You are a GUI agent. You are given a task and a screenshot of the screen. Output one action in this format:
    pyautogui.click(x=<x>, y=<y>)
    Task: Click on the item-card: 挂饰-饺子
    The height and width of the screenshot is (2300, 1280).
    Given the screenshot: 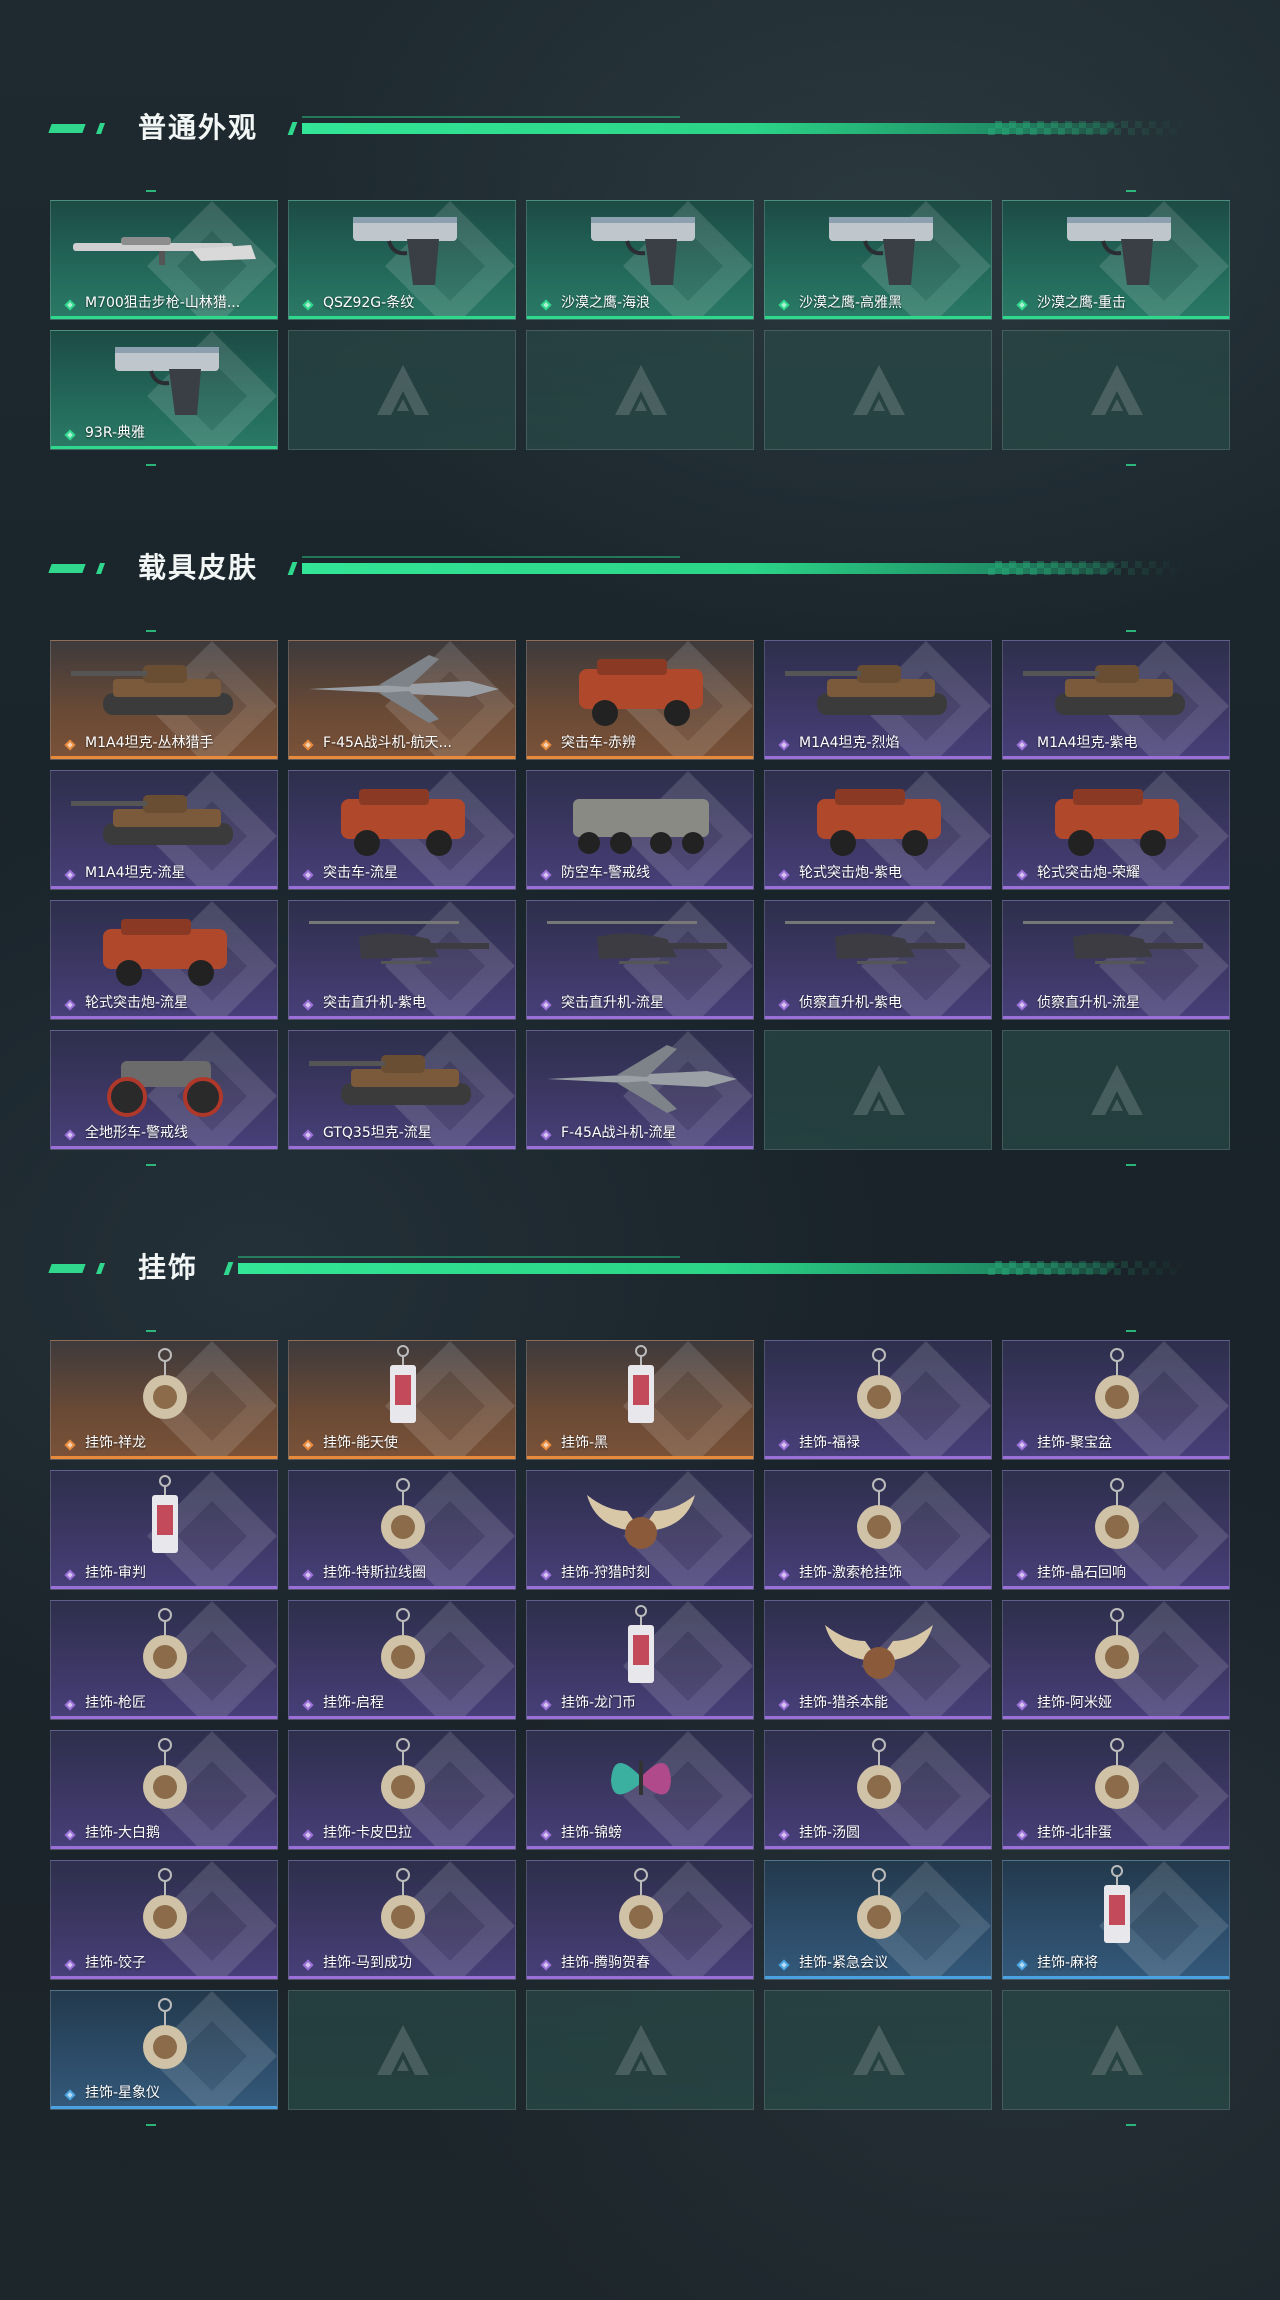 What is the action you would take?
    pyautogui.click(x=164, y=1920)
    